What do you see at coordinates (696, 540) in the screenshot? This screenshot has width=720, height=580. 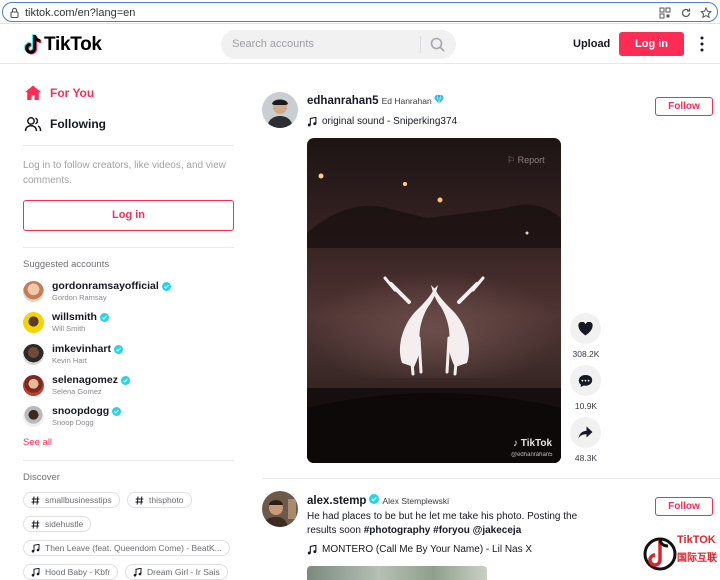 I see `watermark-line-1: TikTOK` at bounding box center [696, 540].